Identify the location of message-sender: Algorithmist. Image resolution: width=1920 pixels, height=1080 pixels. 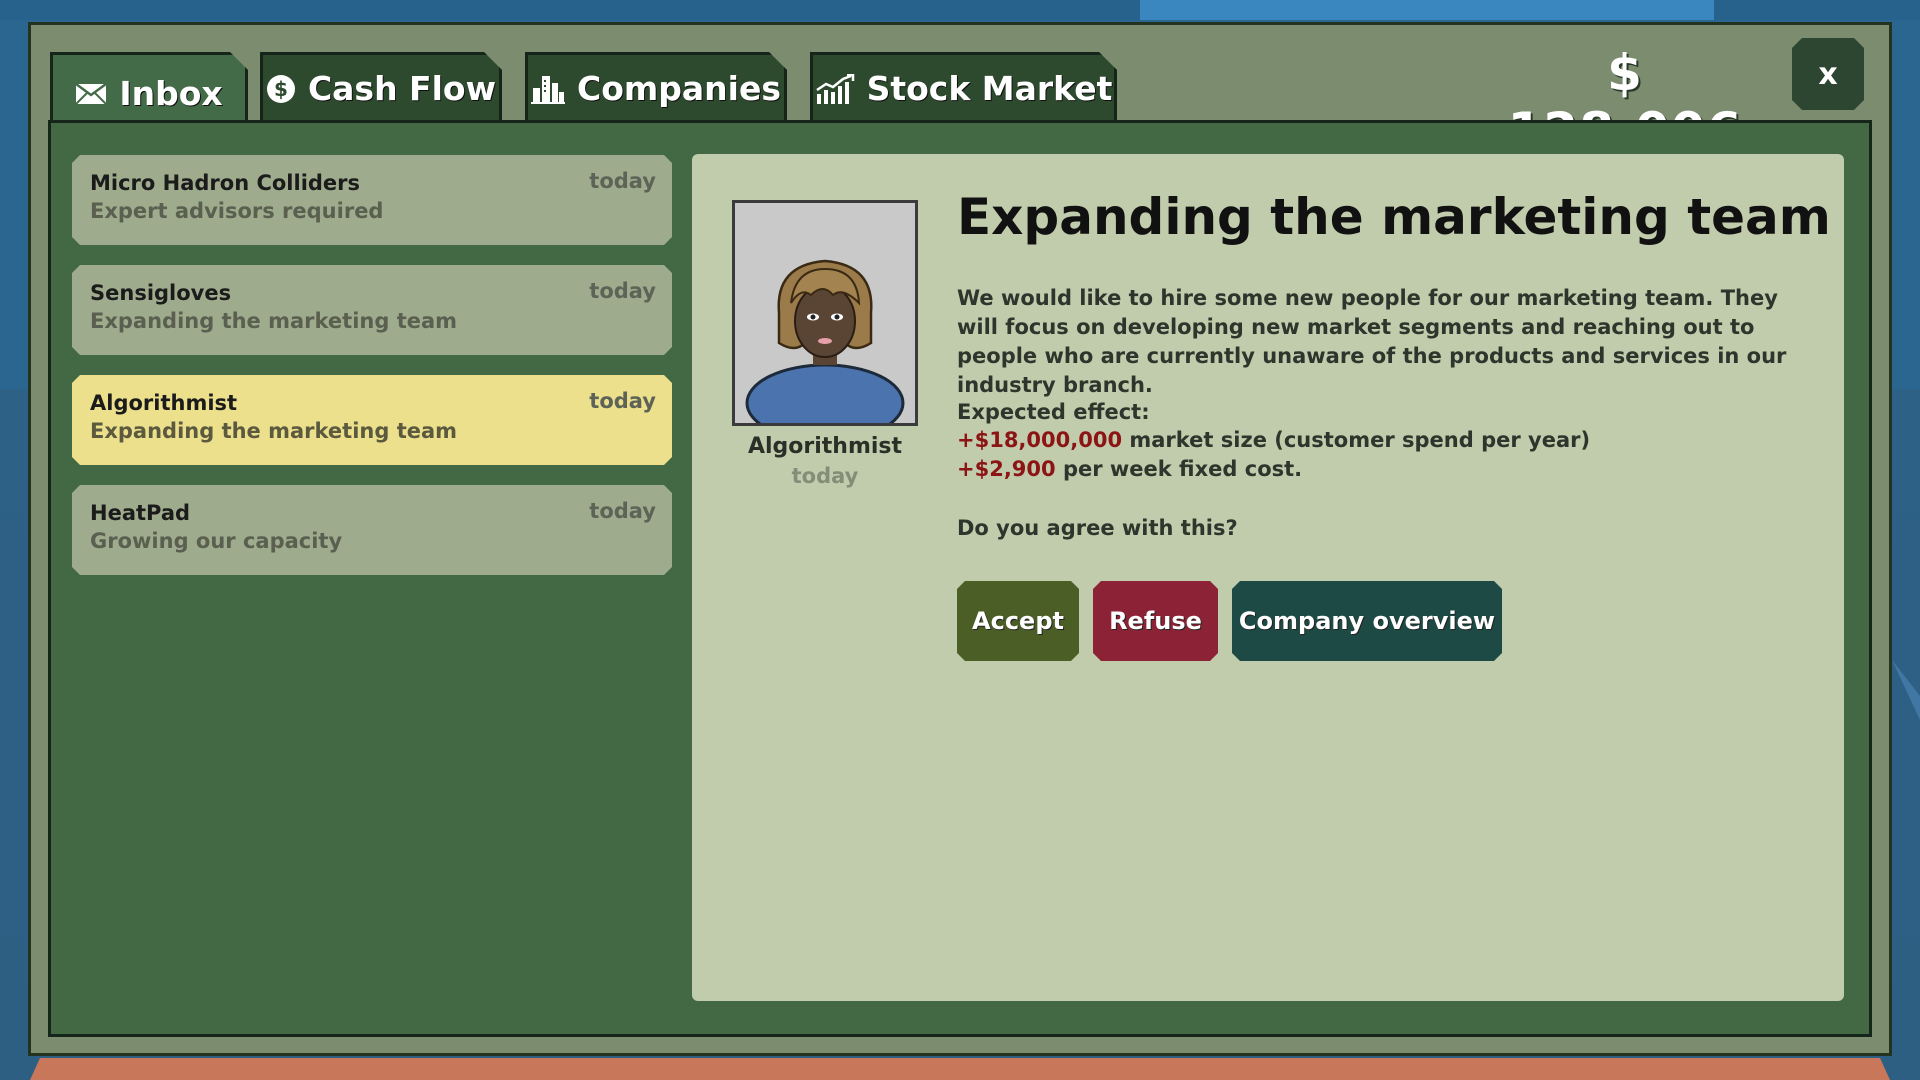
(164, 403).